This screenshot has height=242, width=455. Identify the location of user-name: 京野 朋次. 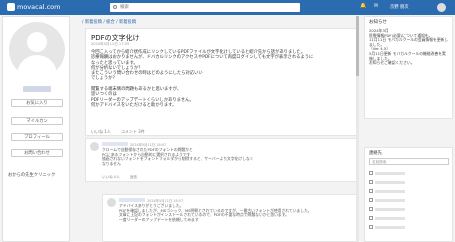
(399, 7).